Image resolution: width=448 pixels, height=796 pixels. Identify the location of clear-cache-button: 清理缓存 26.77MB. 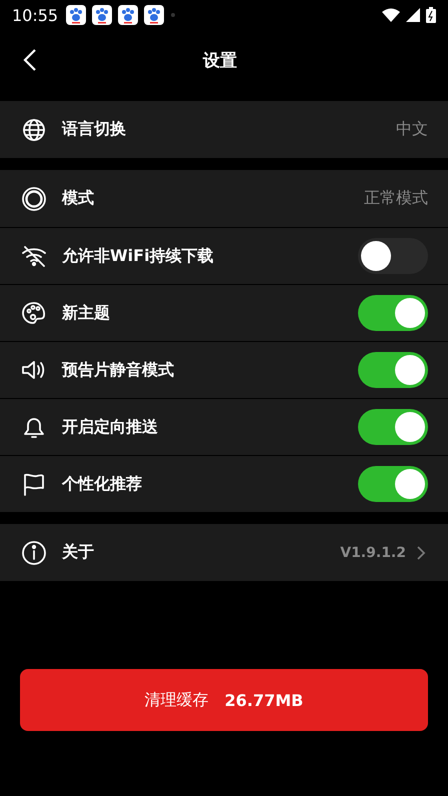
(224, 700).